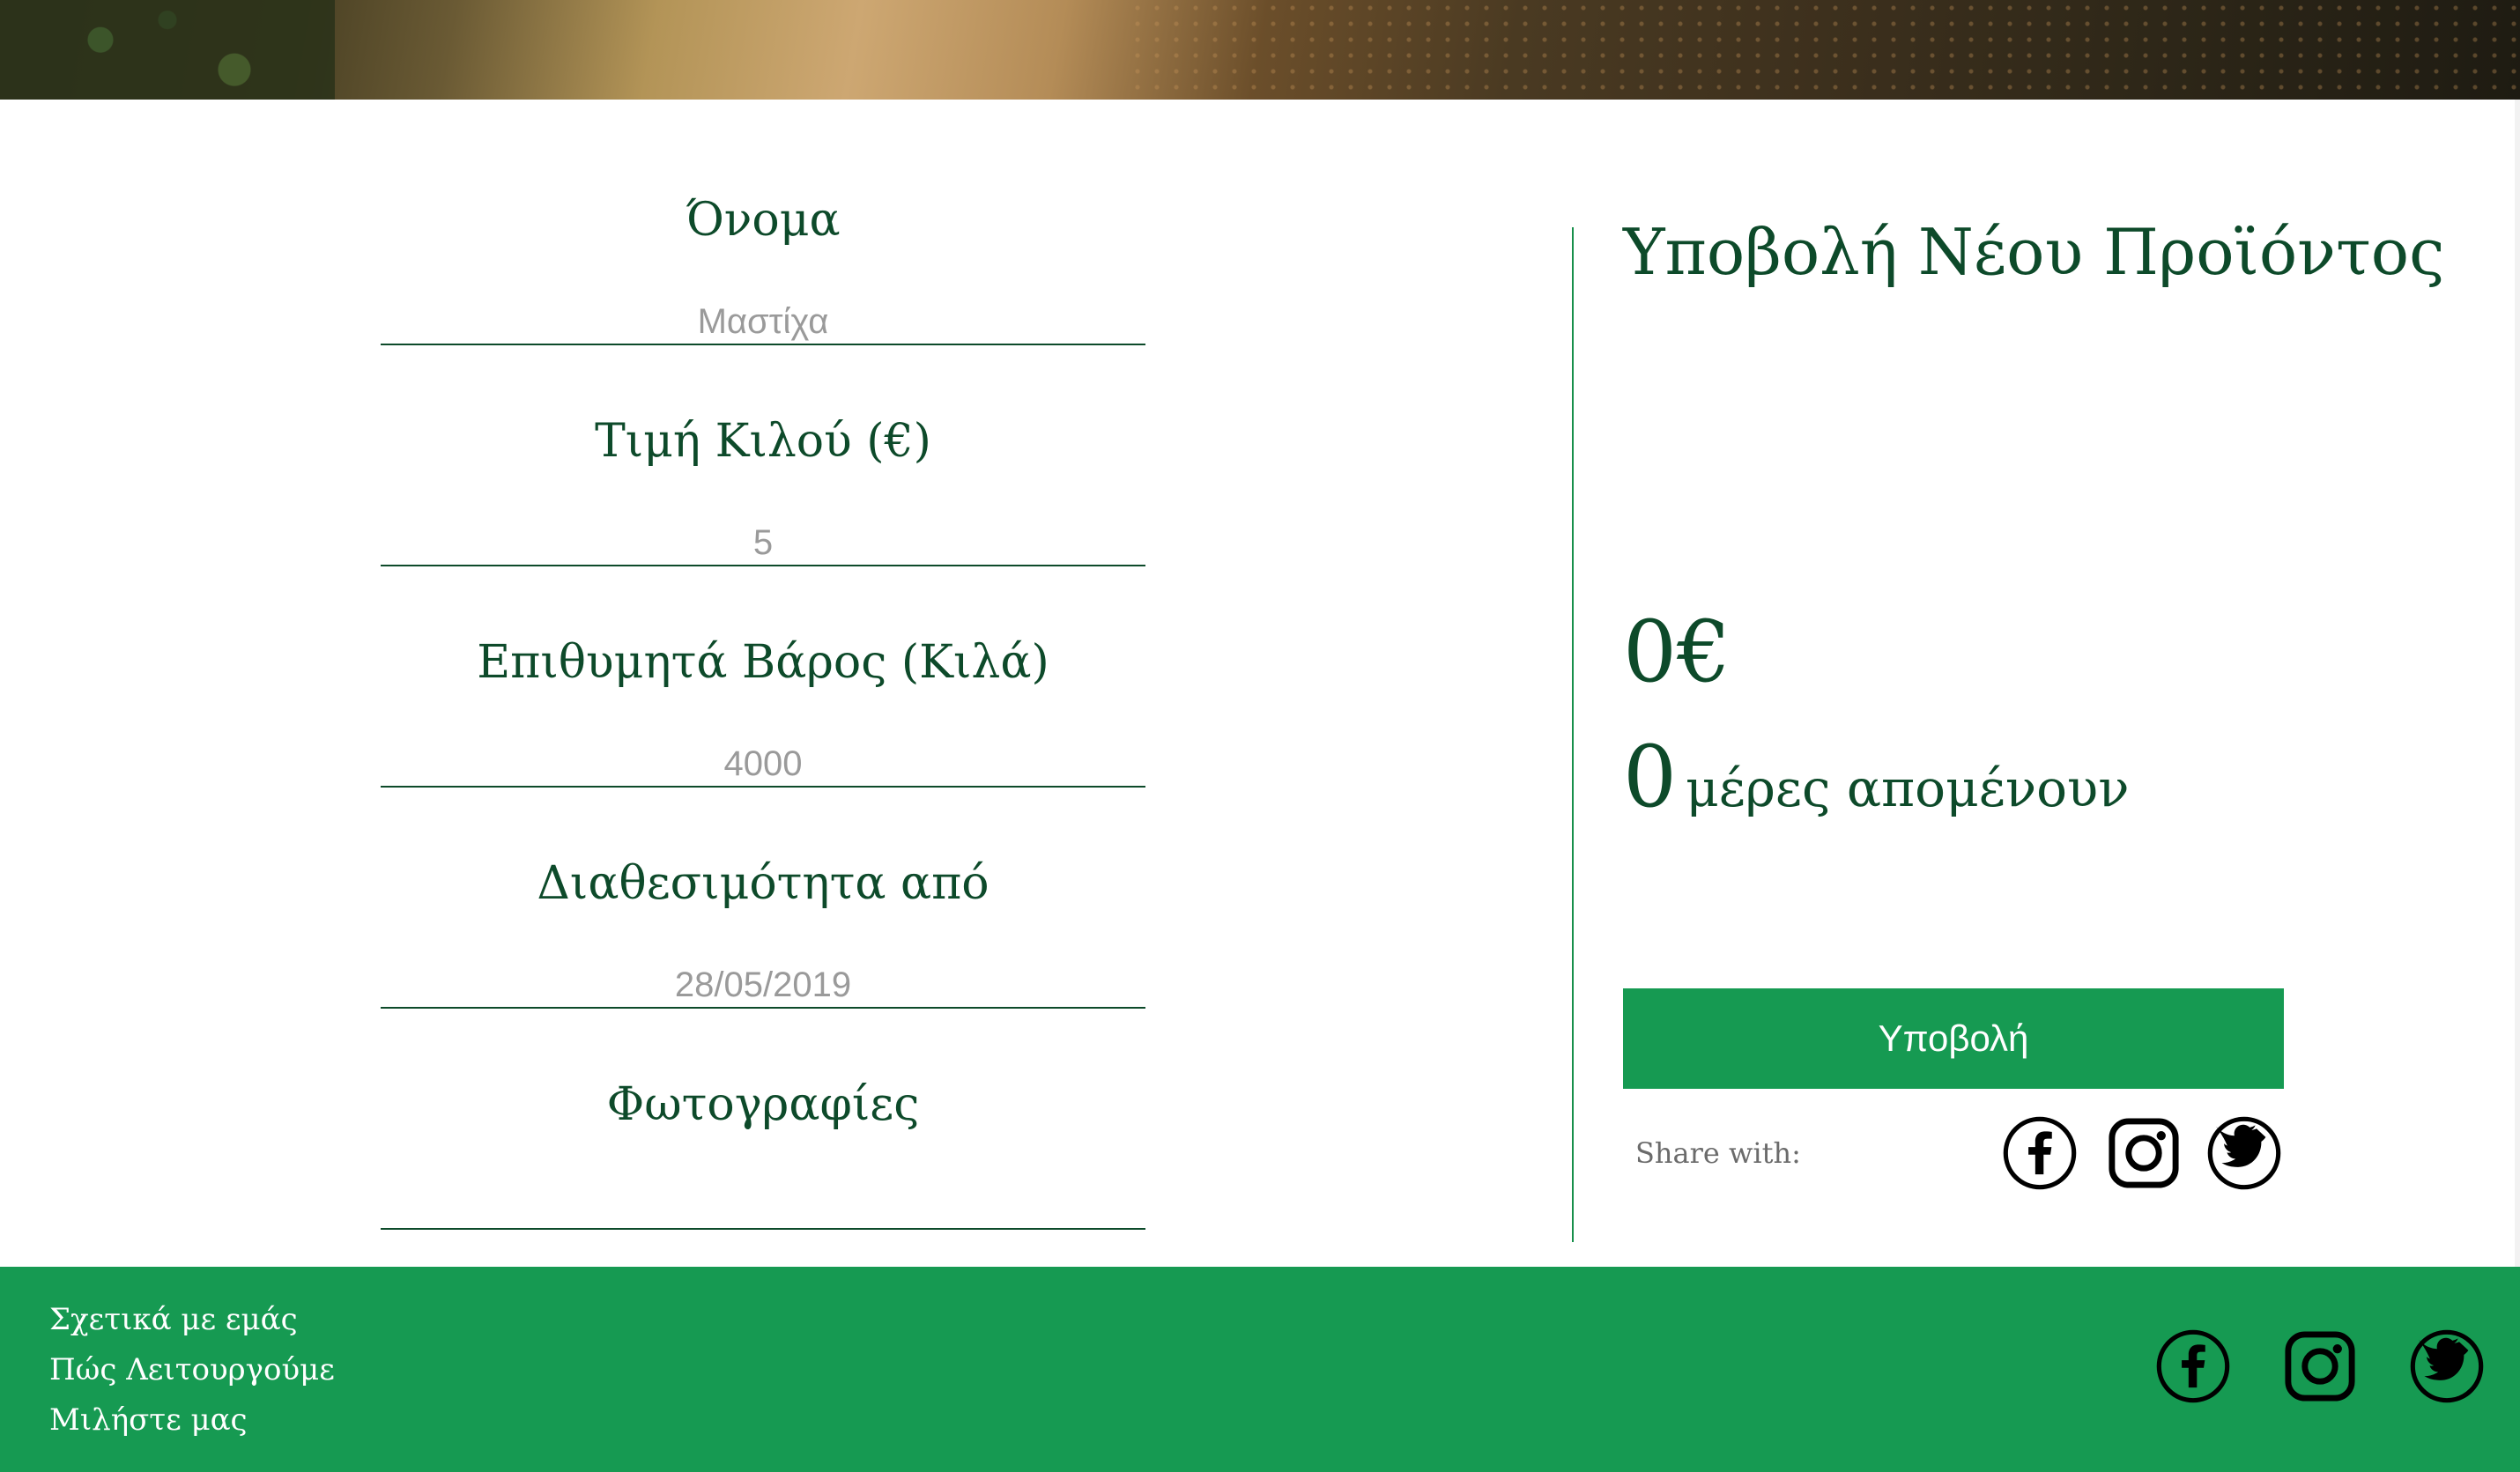 The image size is (2520, 1472). Describe the element at coordinates (1677, 652) in the screenshot. I see `total-amount: 0€` at that location.